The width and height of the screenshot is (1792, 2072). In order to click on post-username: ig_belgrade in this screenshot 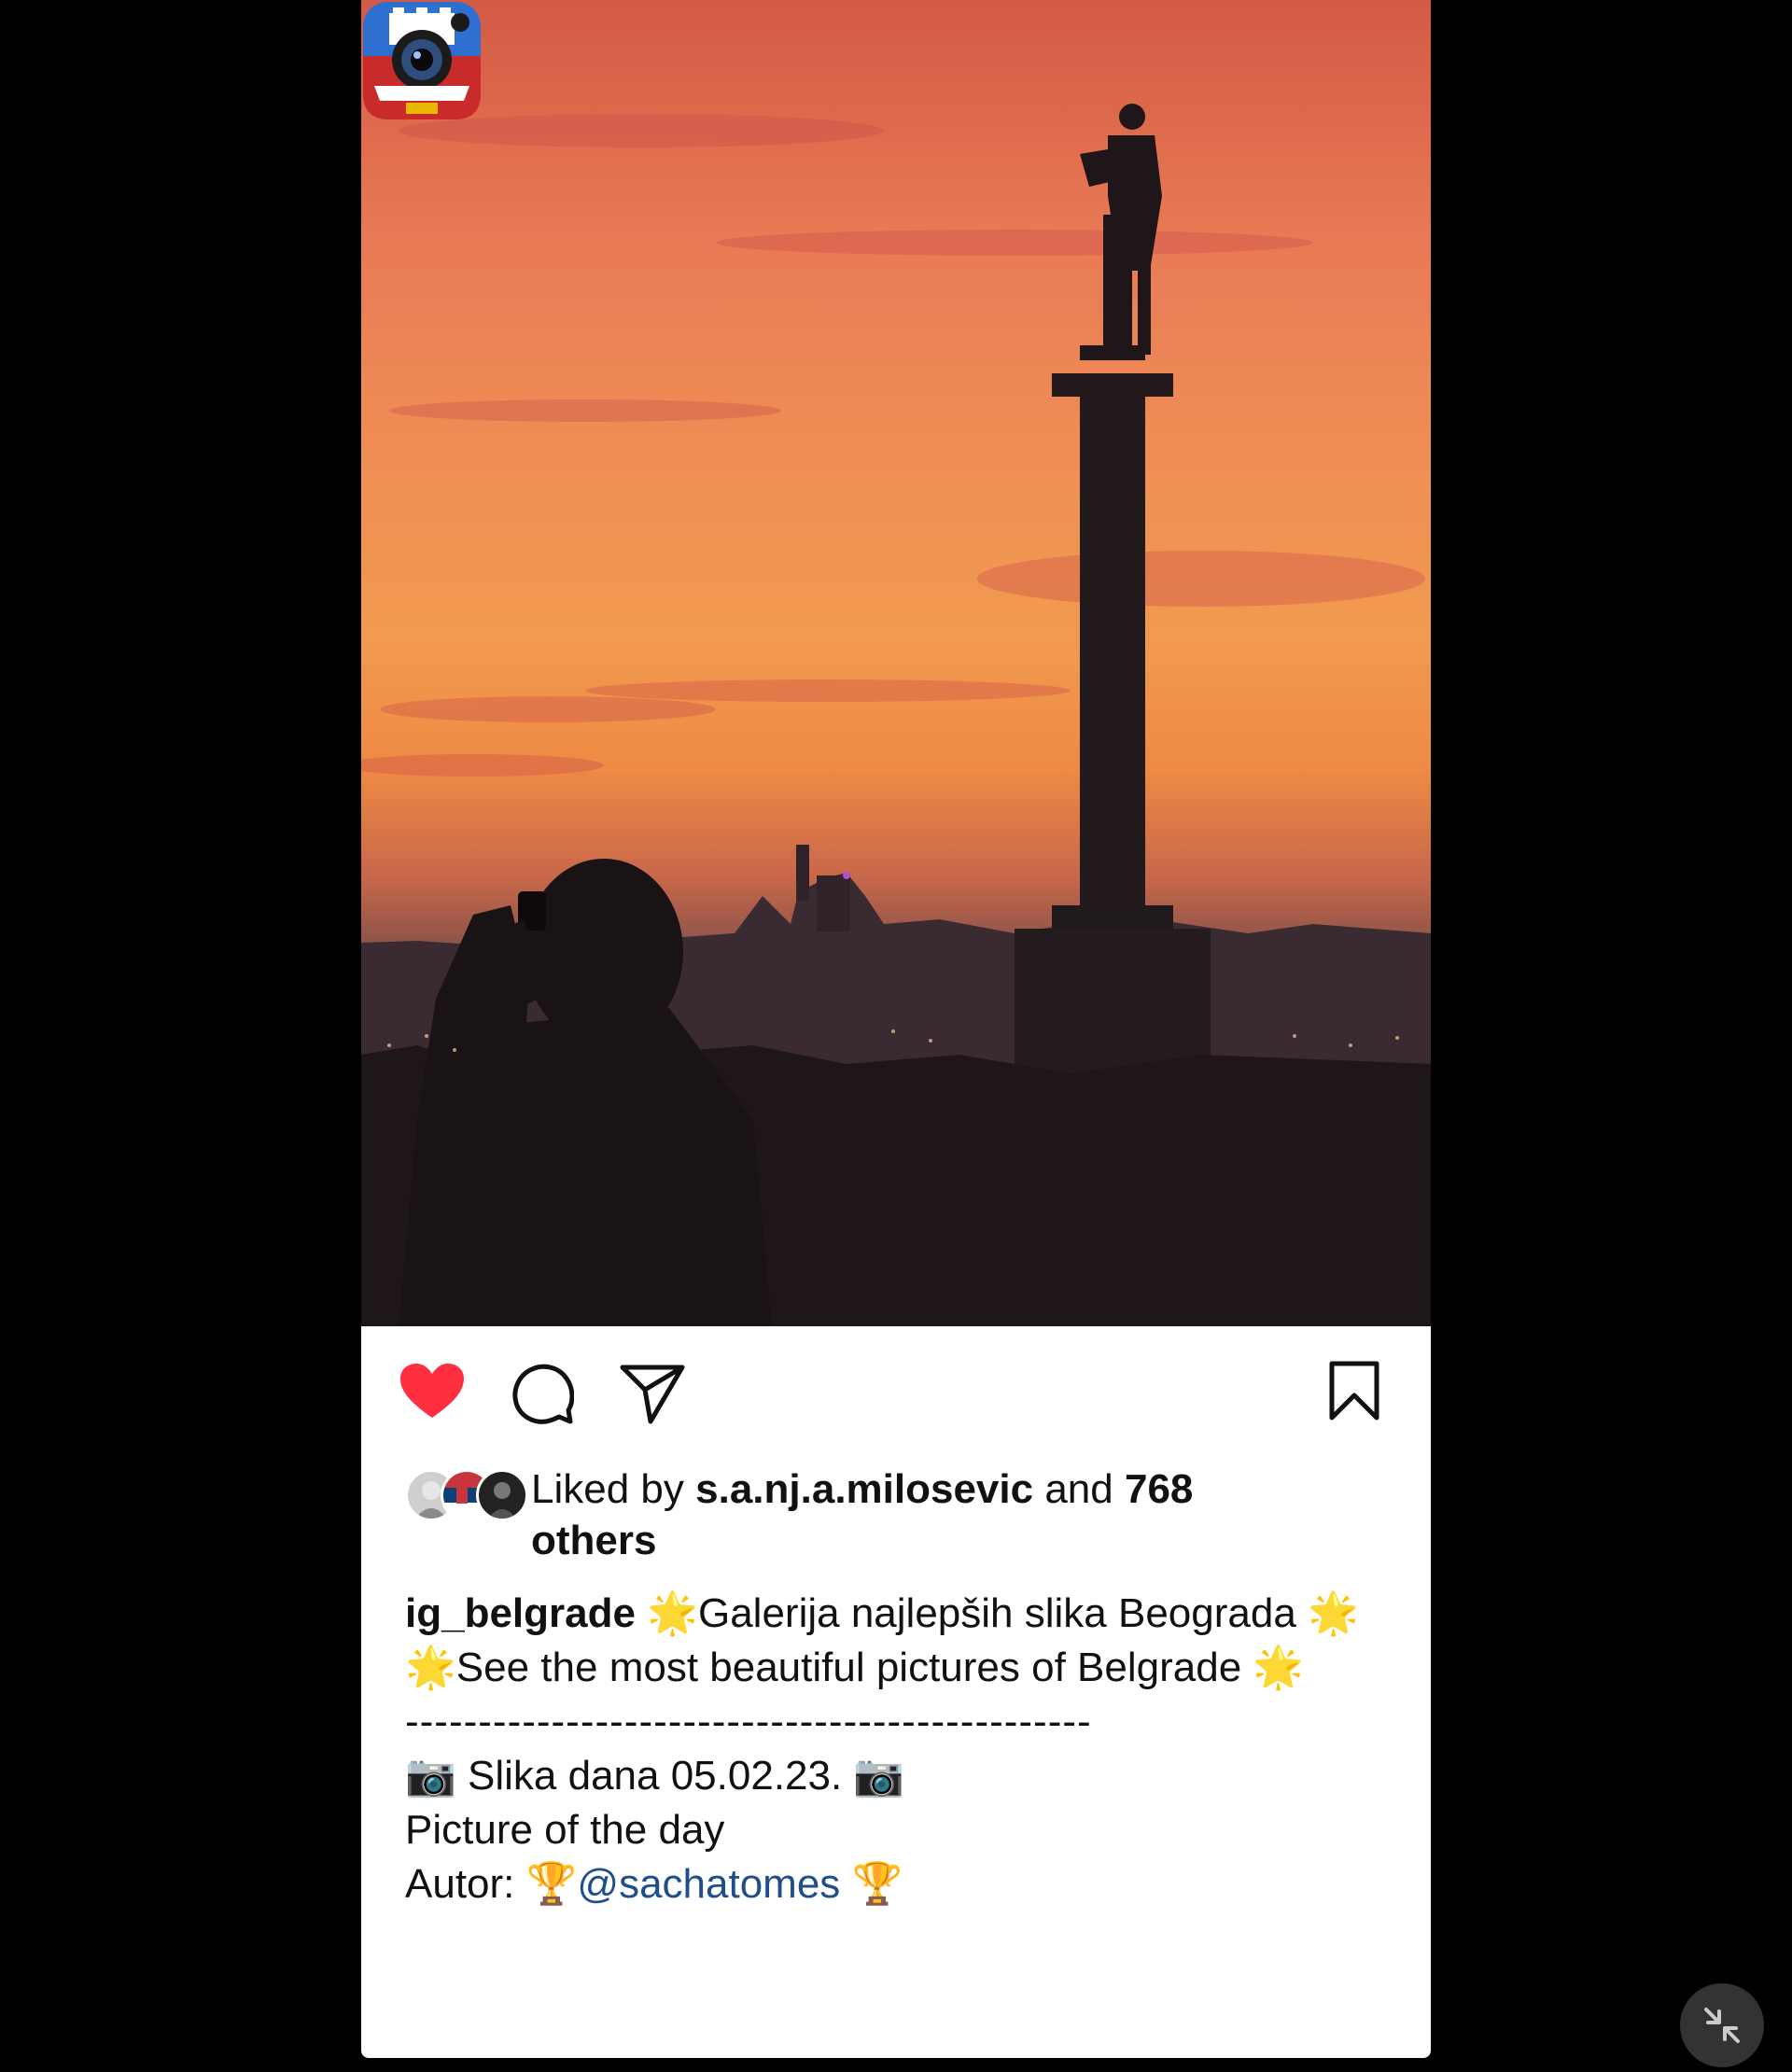, I will do `click(520, 1613)`.